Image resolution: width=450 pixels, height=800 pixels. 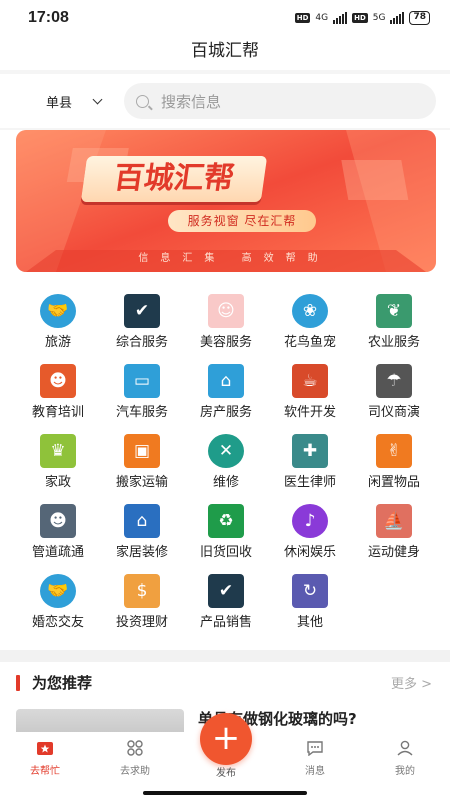 What do you see at coordinates (394, 322) in the screenshot?
I see `category-item: ❦ 农业服务` at bounding box center [394, 322].